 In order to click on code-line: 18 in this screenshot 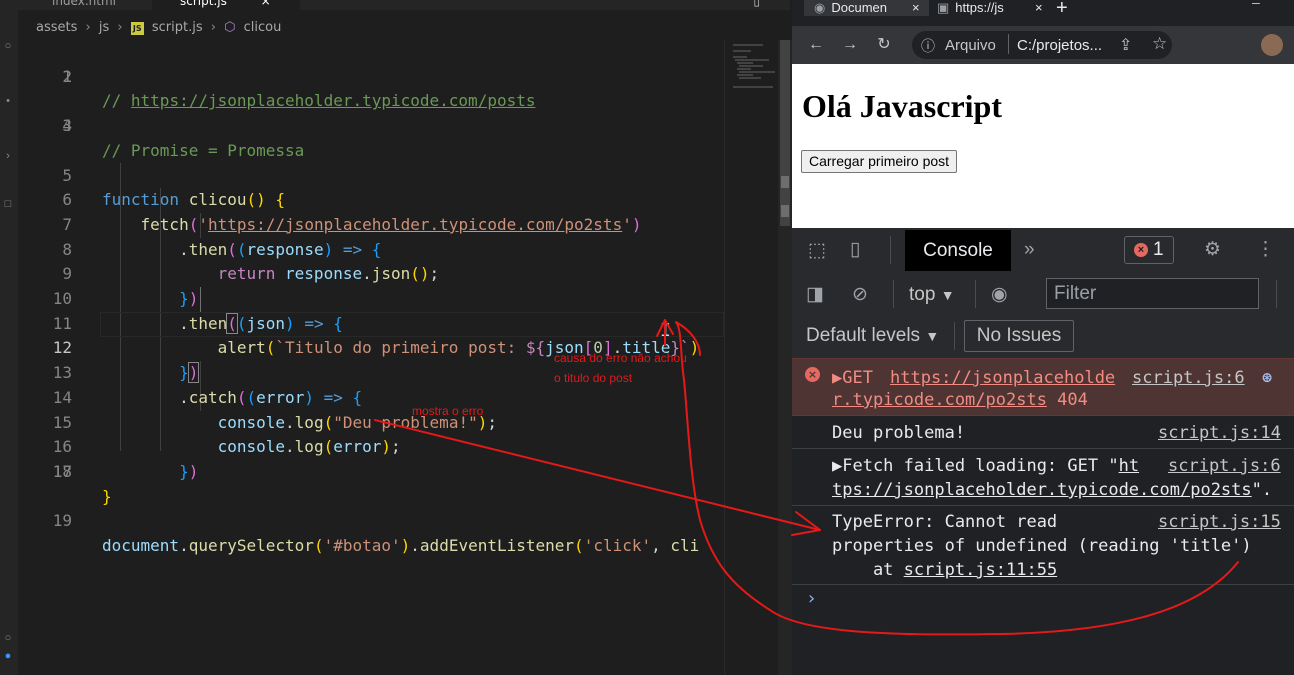, I will do `click(398, 472)`.